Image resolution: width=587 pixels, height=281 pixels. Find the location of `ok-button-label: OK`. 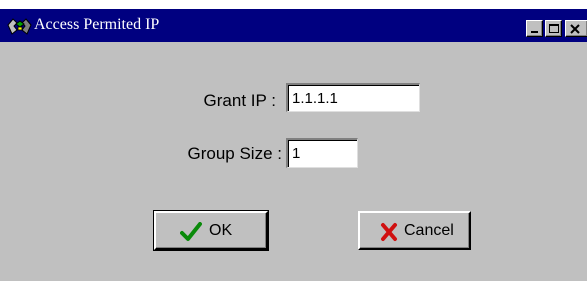

ok-button-label: OK is located at coordinates (221, 230).